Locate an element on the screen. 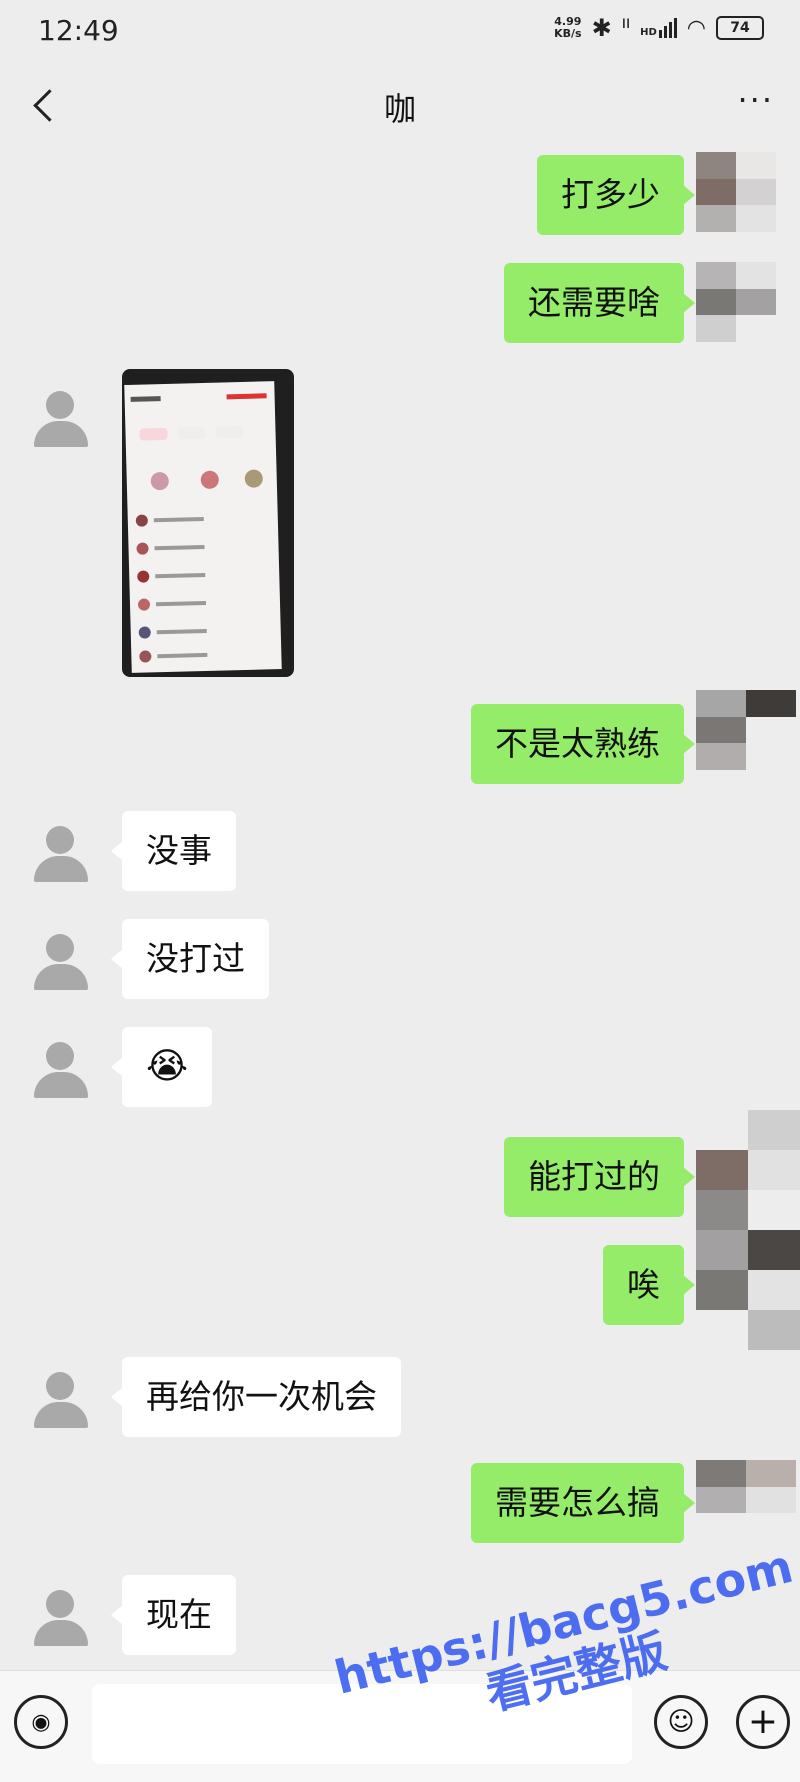 The width and height of the screenshot is (800, 1782). bluetooth-icon: ✱ is located at coordinates (601, 28).